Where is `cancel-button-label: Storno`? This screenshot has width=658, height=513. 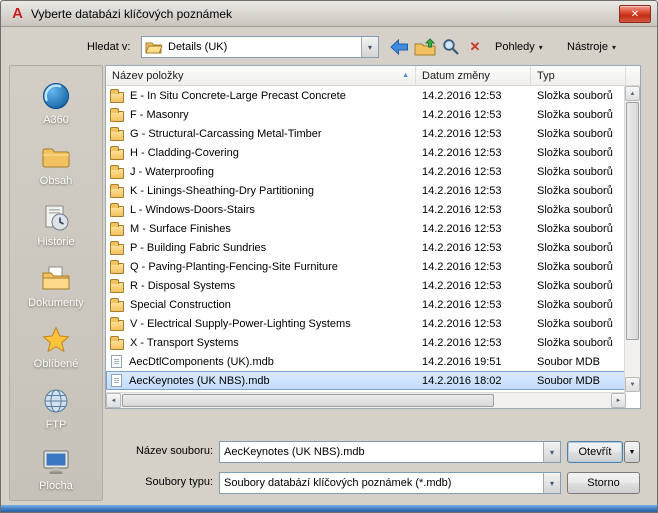
cancel-button-label: Storno is located at coordinates (603, 483).